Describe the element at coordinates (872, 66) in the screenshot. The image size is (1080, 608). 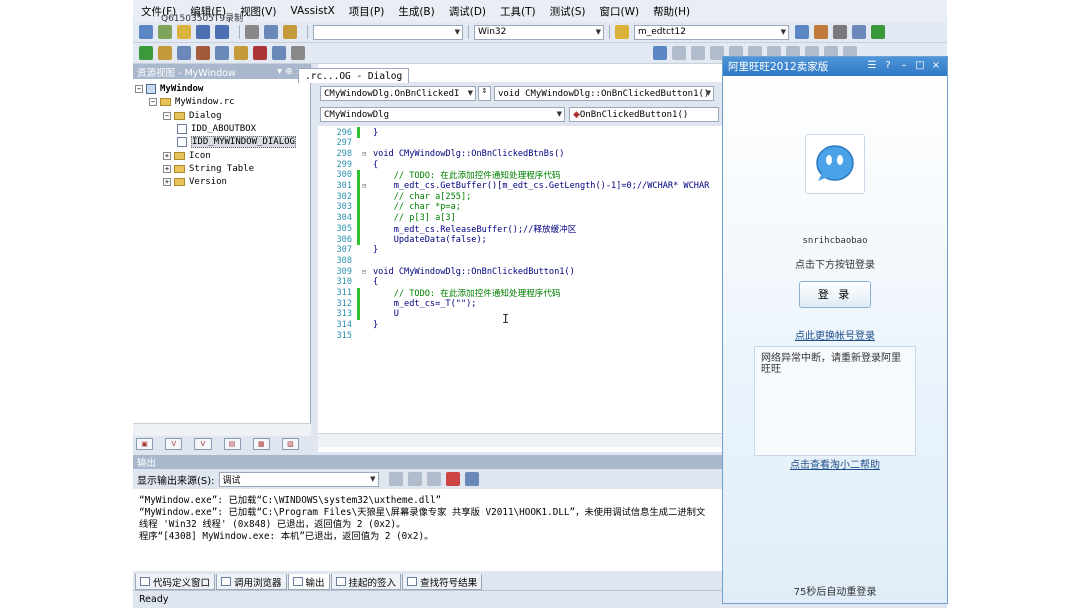
I see `menu-icon: ☰` at that location.